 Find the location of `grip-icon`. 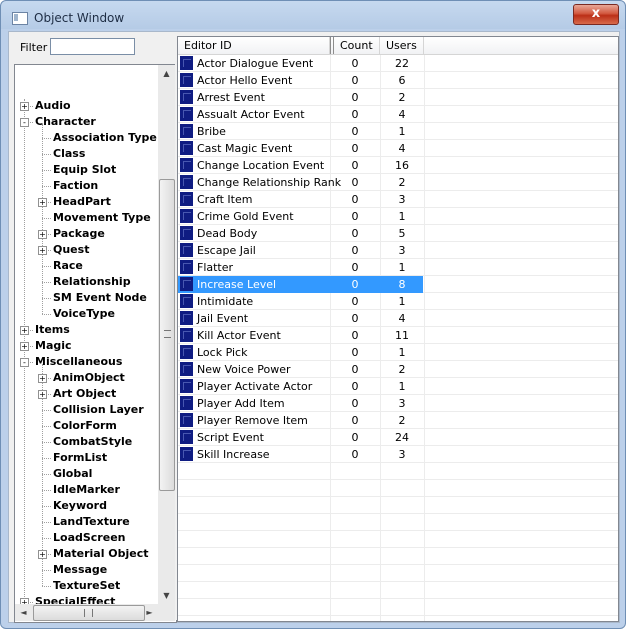

grip-icon is located at coordinates (167, 334).